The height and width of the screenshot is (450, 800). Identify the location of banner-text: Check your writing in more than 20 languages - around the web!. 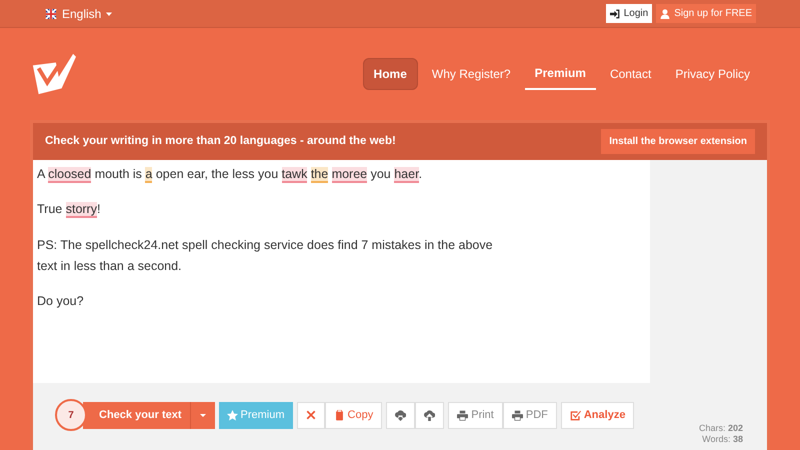
(220, 141).